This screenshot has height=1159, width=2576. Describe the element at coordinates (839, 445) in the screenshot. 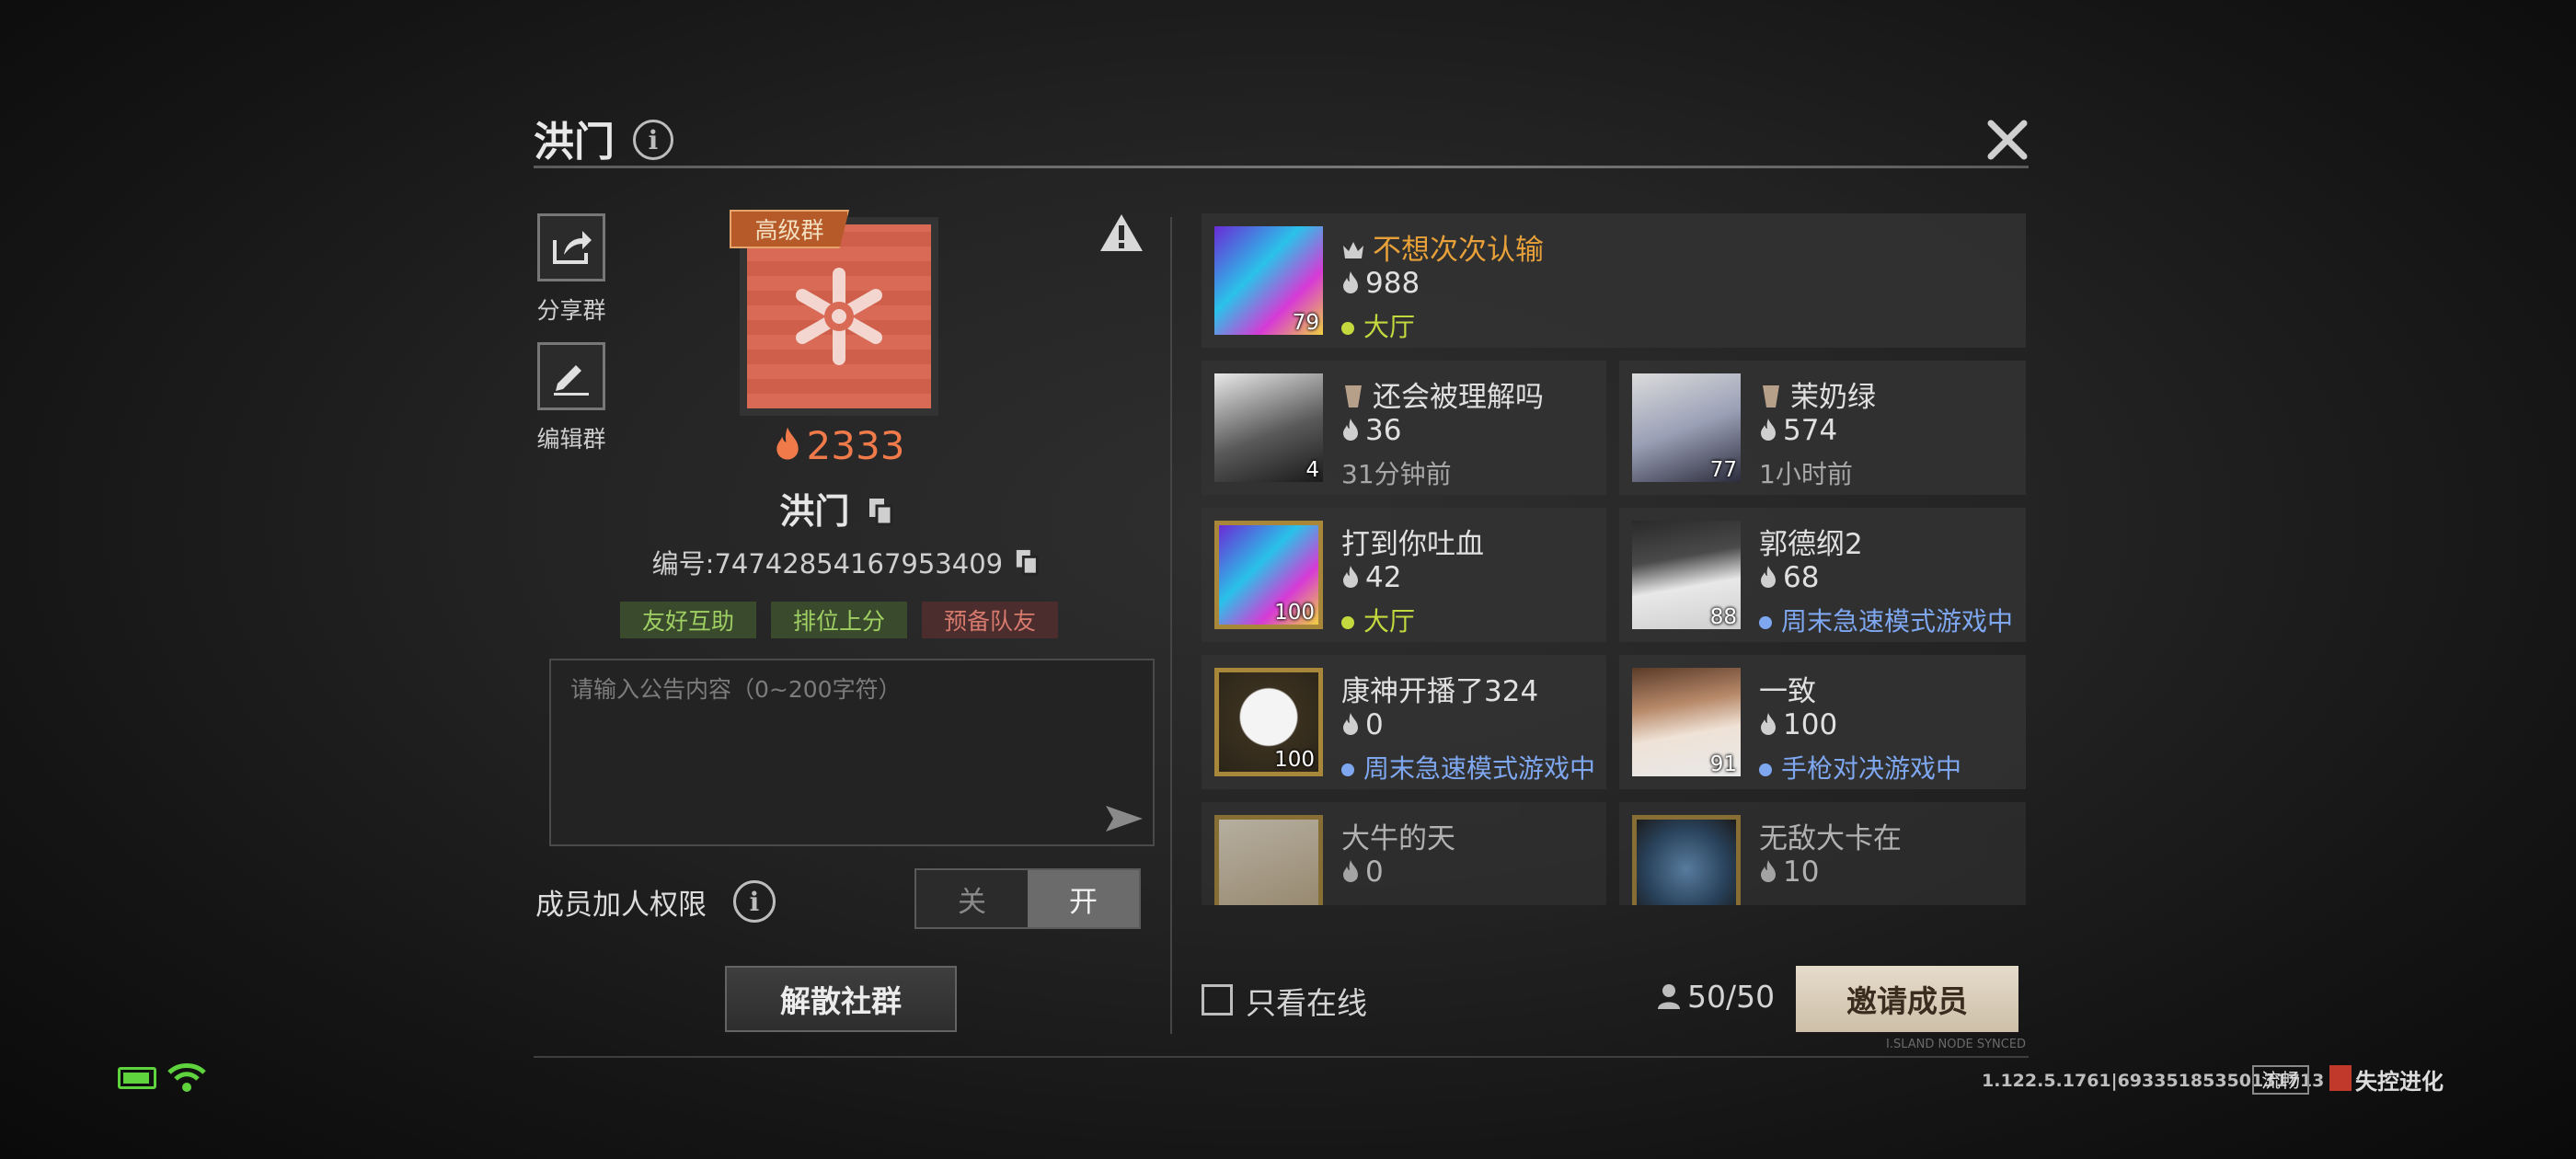

I see `group-score: 2333` at that location.